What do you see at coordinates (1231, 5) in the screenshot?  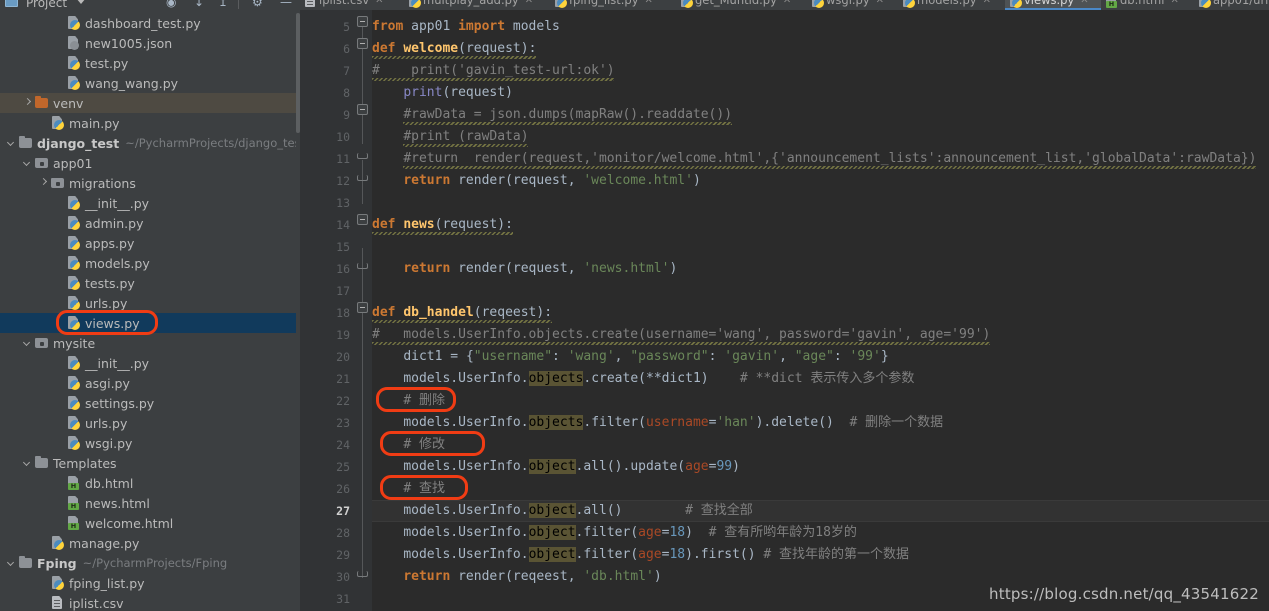 I see `editor-tab-app01-urls-py: app01/urls.py✕` at bounding box center [1231, 5].